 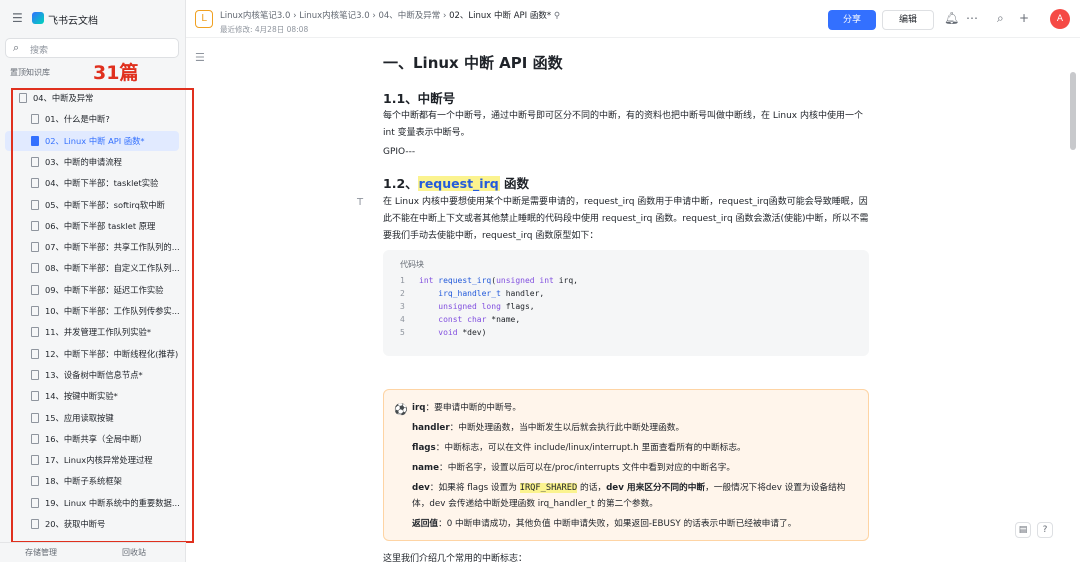 I want to click on tree-item: 01、什么是中断?, so click(x=106, y=119).